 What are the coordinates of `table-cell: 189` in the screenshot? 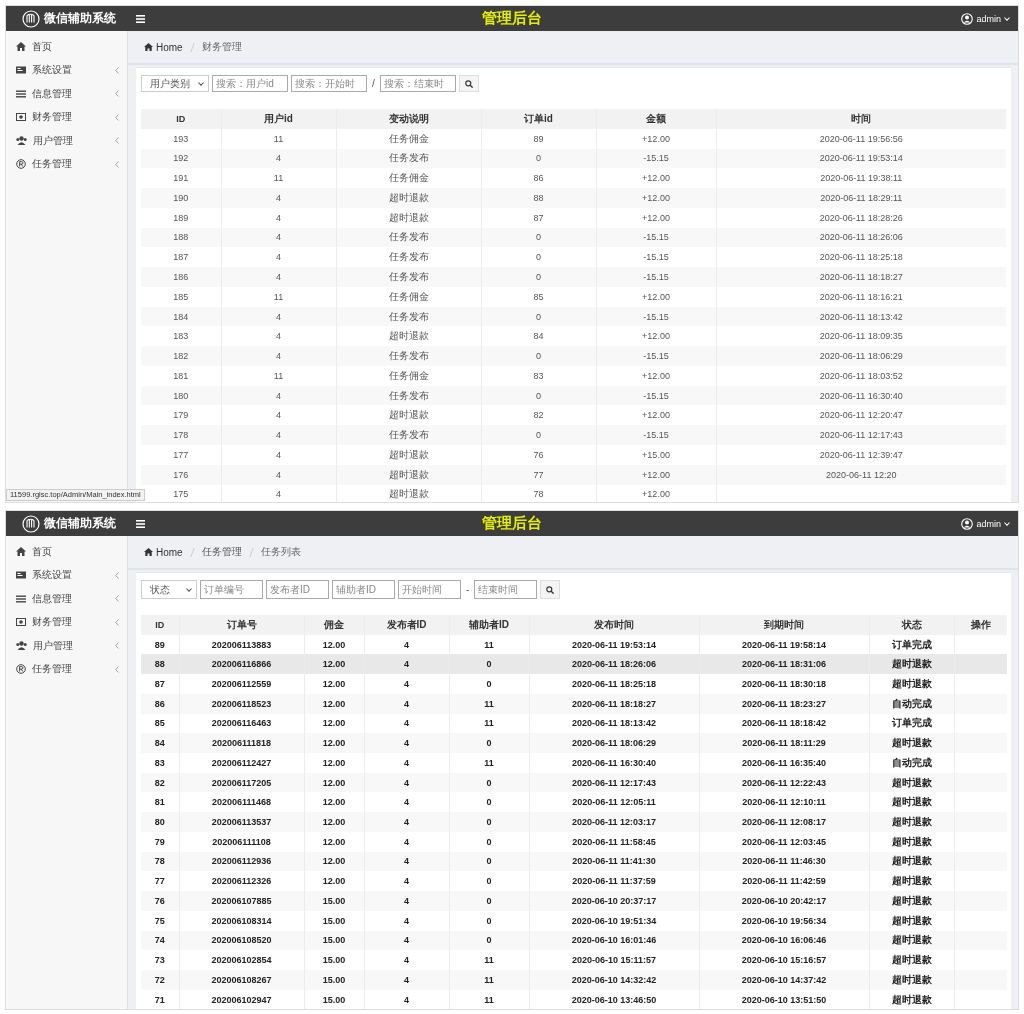 It's located at (181, 217).